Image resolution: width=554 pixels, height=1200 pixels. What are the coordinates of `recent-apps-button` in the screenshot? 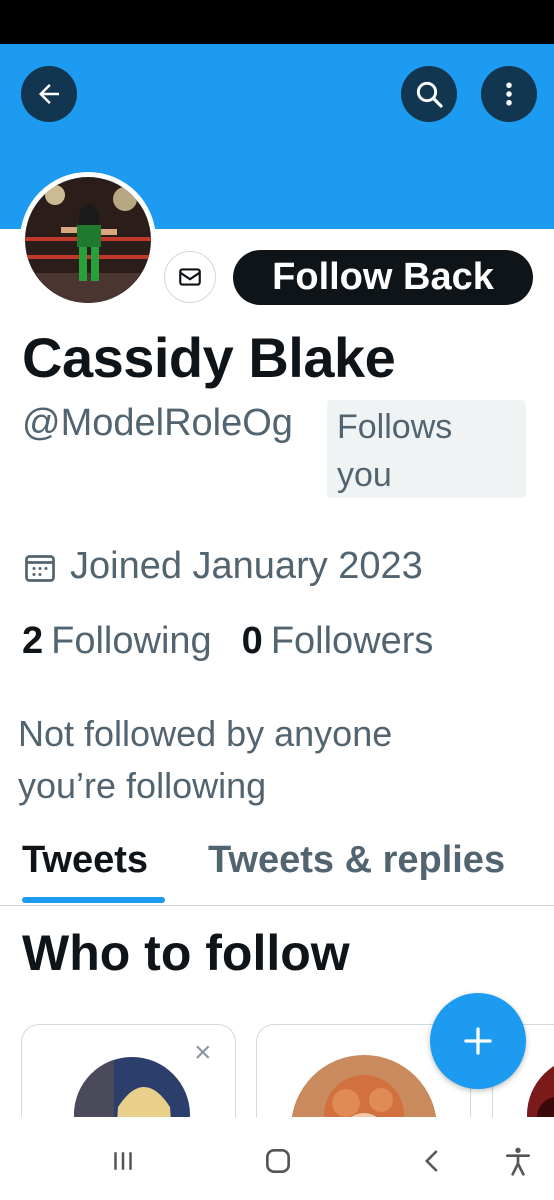 It's located at (123, 1161).